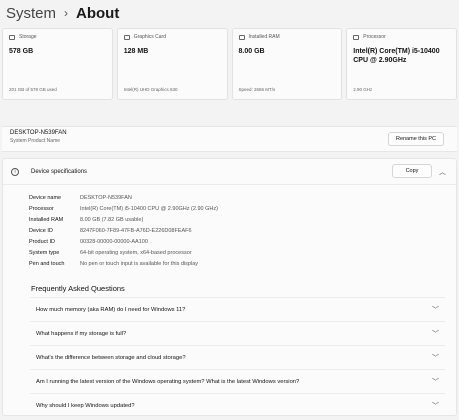 This screenshot has height=420, width=459. I want to click on breadcrumb: System › About, so click(62, 13).